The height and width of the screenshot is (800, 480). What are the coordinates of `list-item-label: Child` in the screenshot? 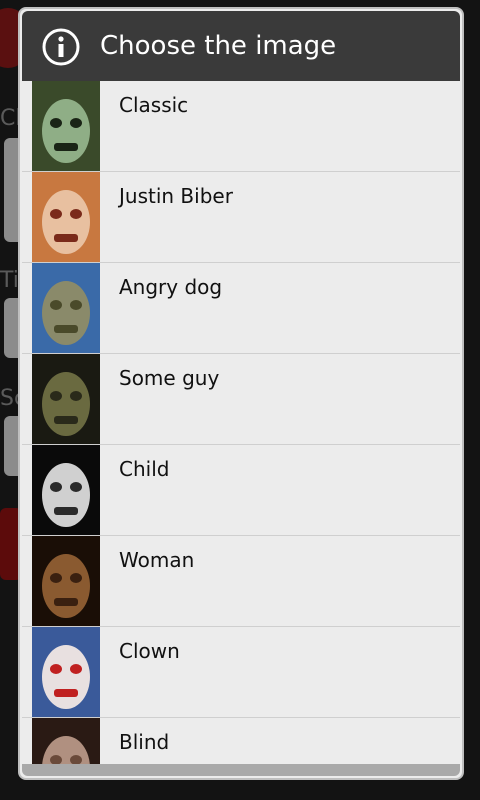 It's located at (144, 469).